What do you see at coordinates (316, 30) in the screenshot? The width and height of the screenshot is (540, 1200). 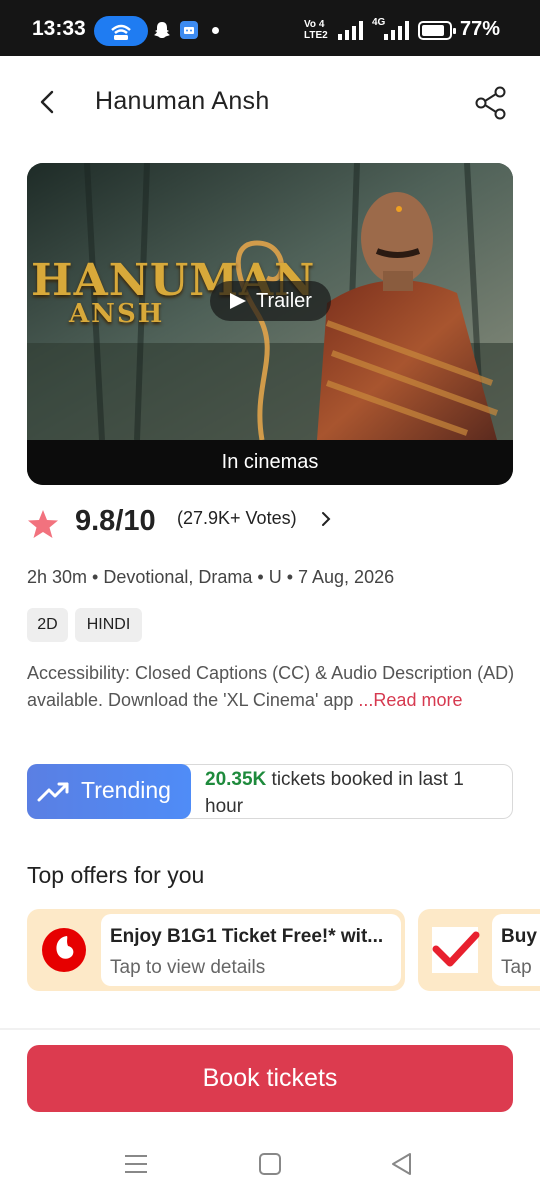 I see `volte-indicator: Vo 4 LTE2` at bounding box center [316, 30].